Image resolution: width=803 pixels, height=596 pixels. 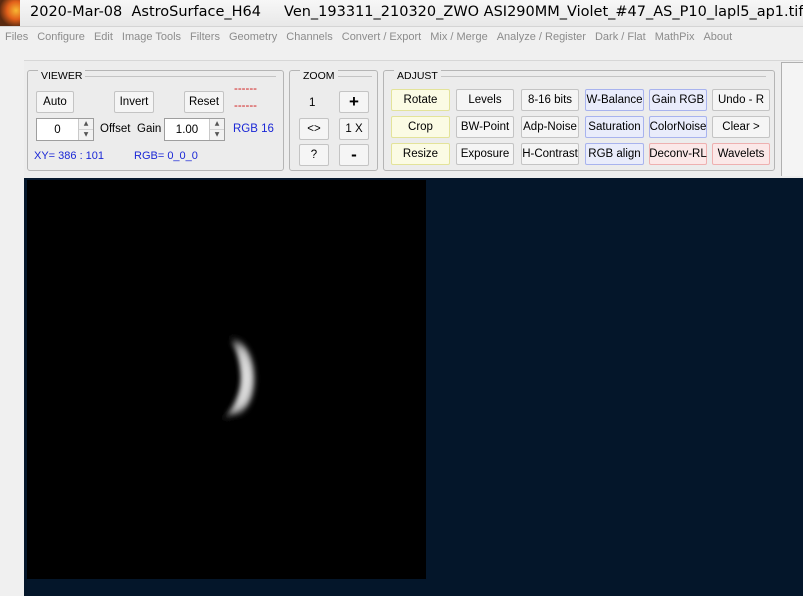 I want to click on 8-16-bits-button: 8-16 bits, so click(x=550, y=100).